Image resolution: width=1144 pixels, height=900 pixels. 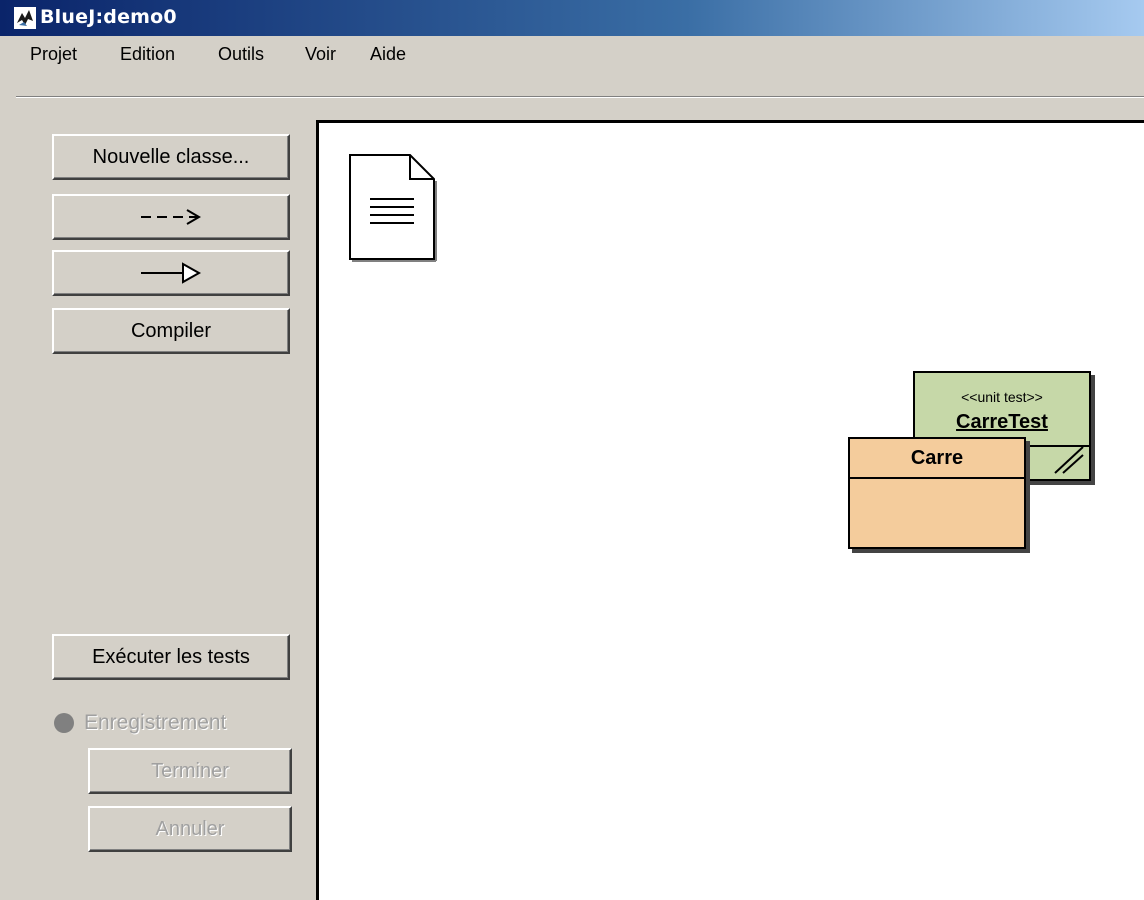 I want to click on window-title: BlueJ:demo0, so click(x=108, y=17).